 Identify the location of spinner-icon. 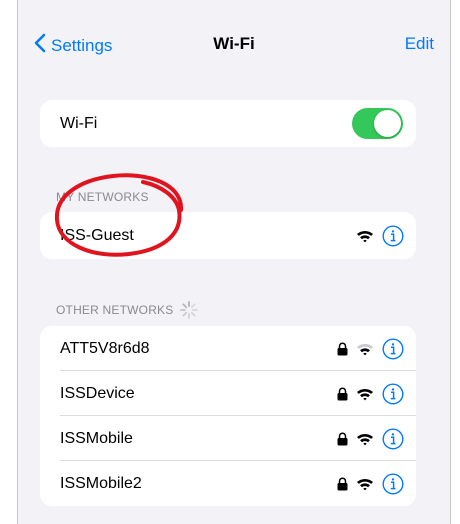
(186, 310).